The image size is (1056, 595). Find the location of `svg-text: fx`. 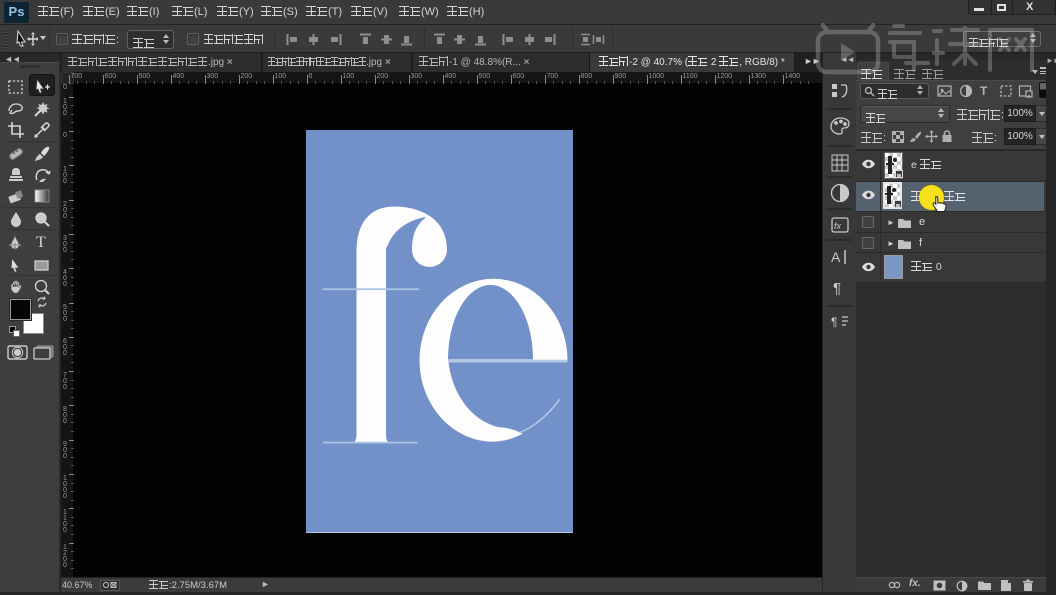

svg-text: fx is located at coordinates (838, 226).